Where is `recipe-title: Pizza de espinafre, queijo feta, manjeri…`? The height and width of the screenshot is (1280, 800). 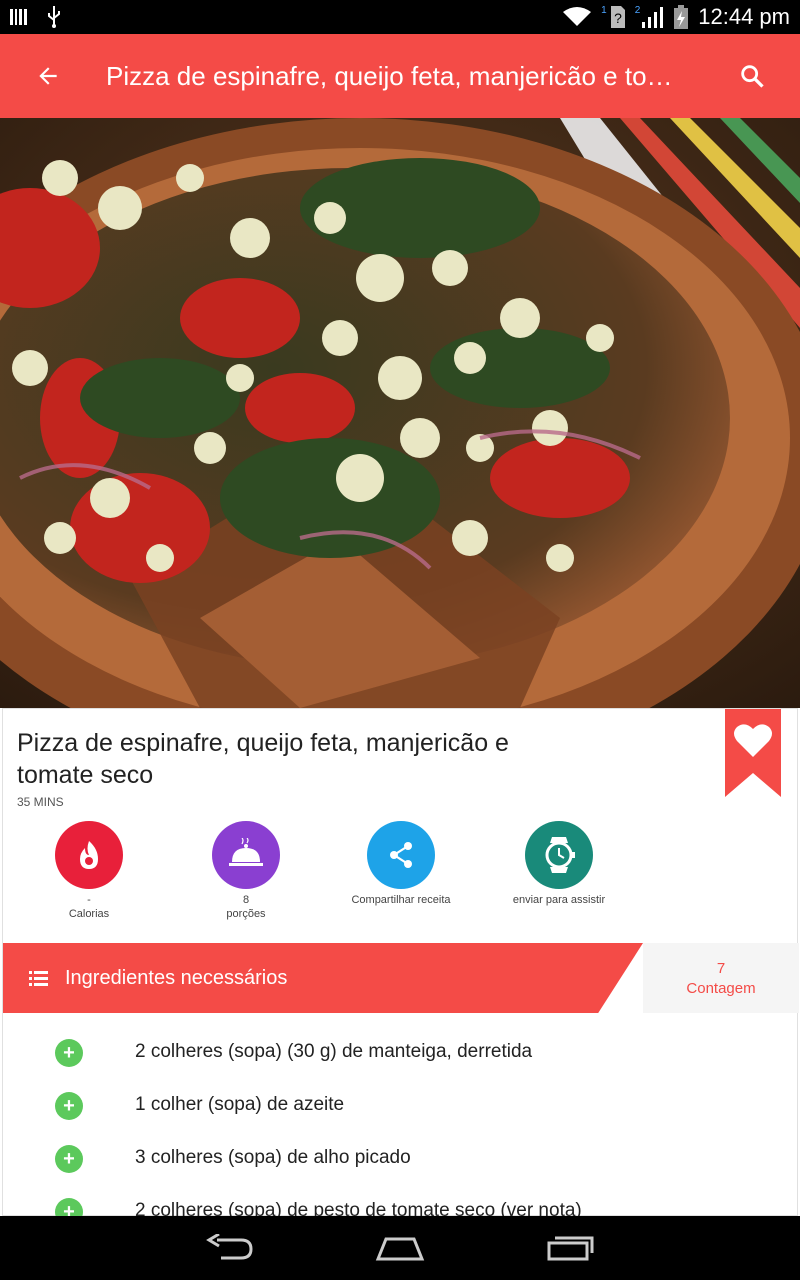
recipe-title: Pizza de espinafre, queijo feta, manjeri… is located at coordinates (263, 759).